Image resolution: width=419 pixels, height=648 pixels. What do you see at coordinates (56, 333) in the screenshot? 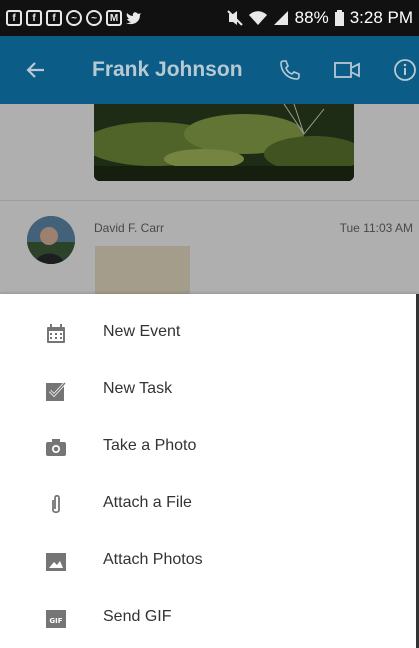
I see `calendar-icon` at bounding box center [56, 333].